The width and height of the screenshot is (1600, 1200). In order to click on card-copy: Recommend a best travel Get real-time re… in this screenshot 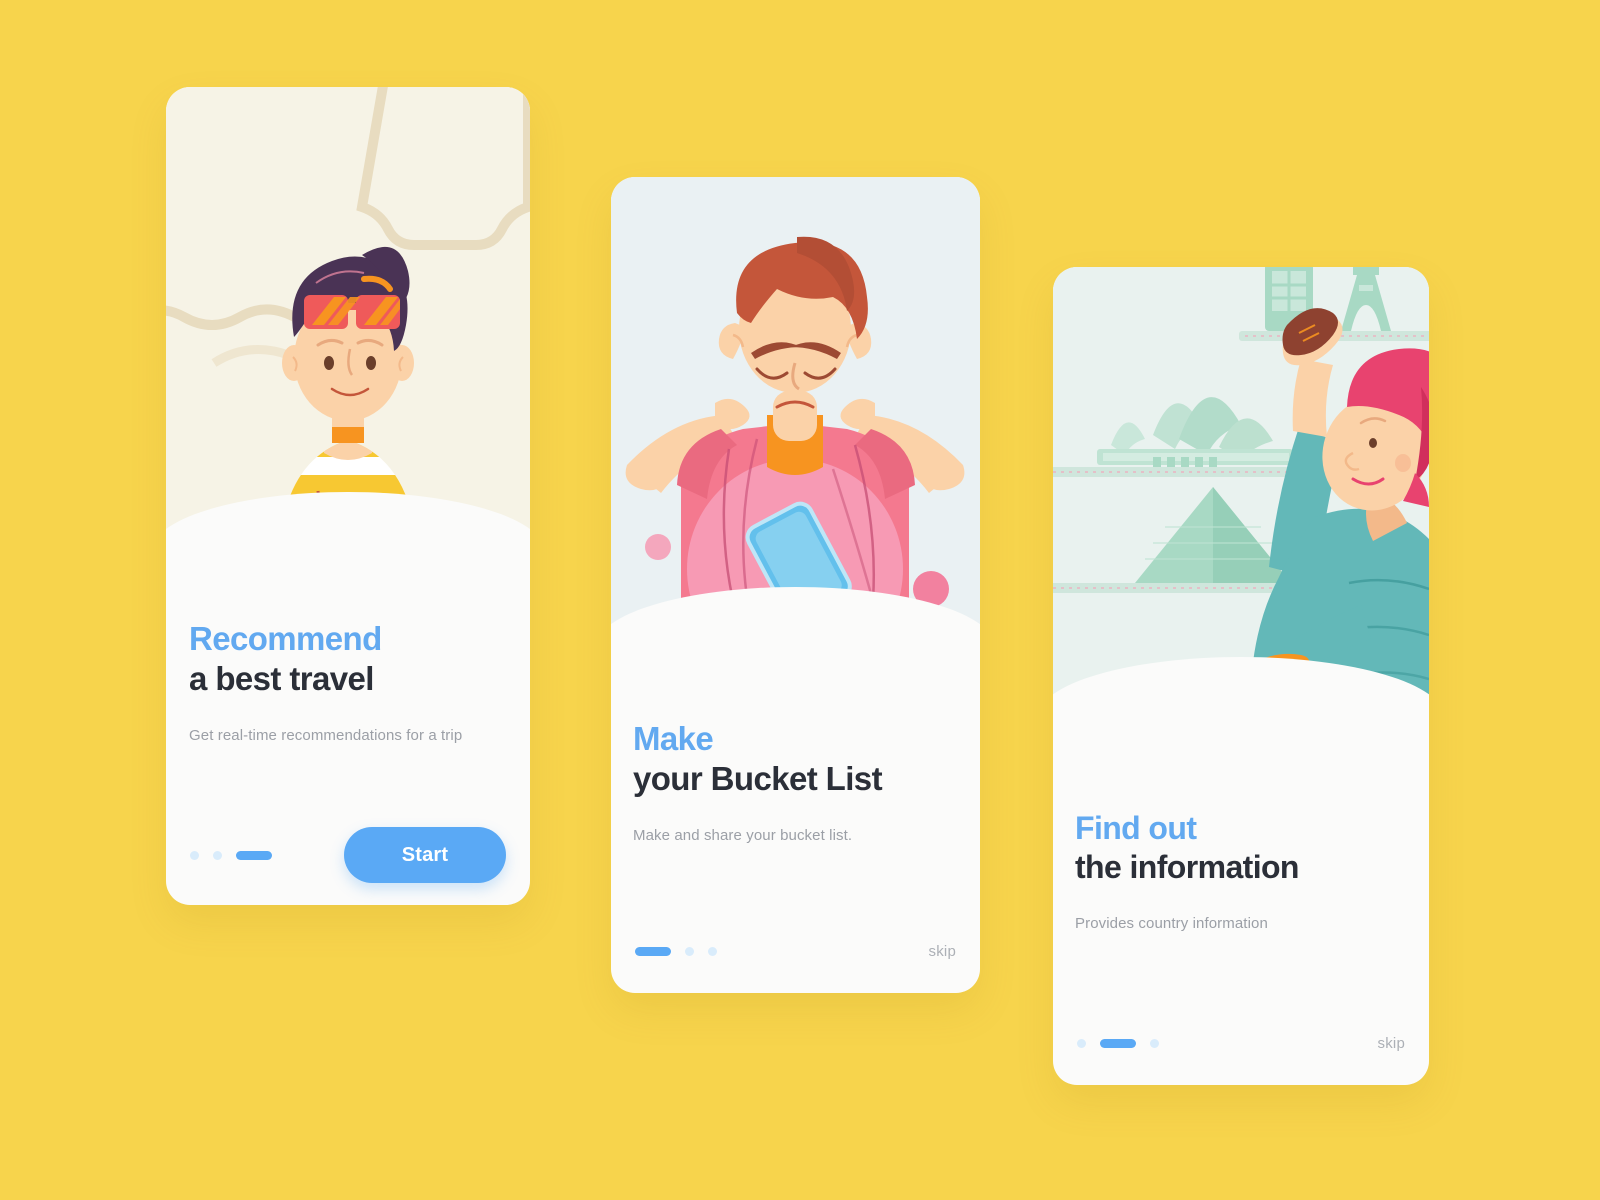, I will do `click(348, 682)`.